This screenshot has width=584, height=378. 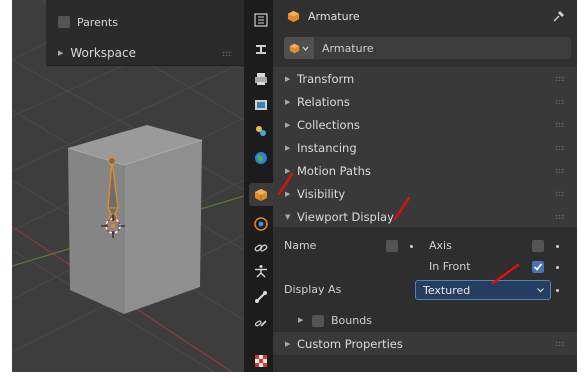 I want to click on parents-row: Parents, so click(x=88, y=22).